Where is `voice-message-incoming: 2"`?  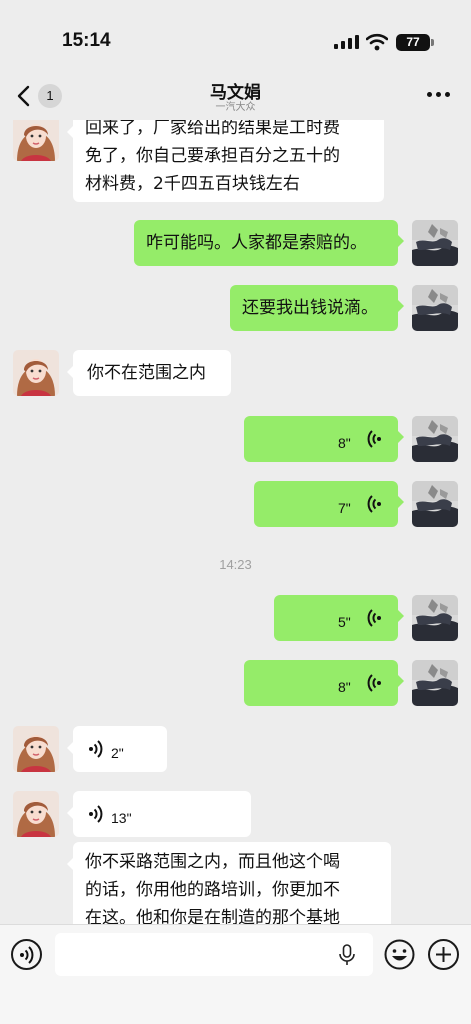
voice-message-incoming: 2" is located at coordinates (117, 749).